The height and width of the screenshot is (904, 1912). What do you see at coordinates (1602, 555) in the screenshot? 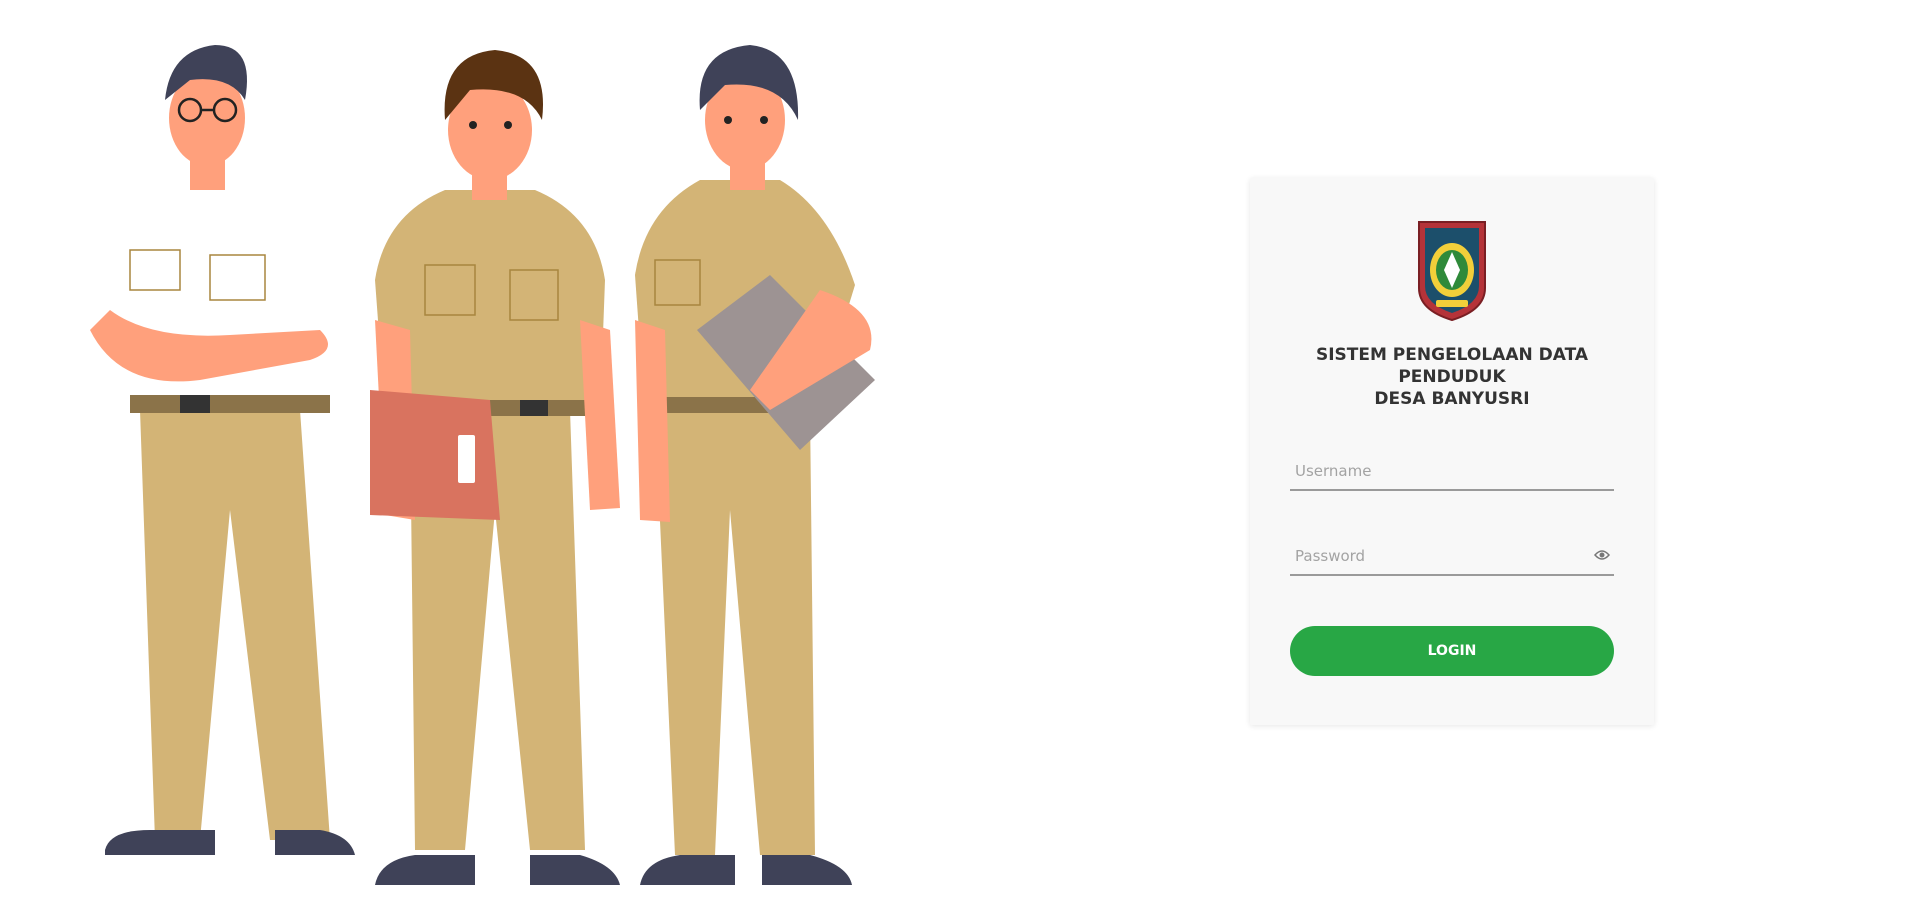
I see `eye-icon` at bounding box center [1602, 555].